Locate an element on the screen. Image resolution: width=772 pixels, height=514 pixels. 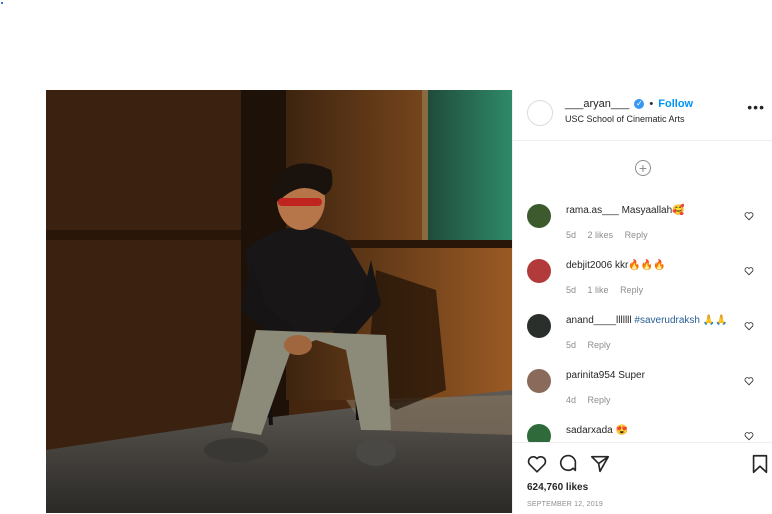
comment-username: rama.as___ is located at coordinates (592, 210).